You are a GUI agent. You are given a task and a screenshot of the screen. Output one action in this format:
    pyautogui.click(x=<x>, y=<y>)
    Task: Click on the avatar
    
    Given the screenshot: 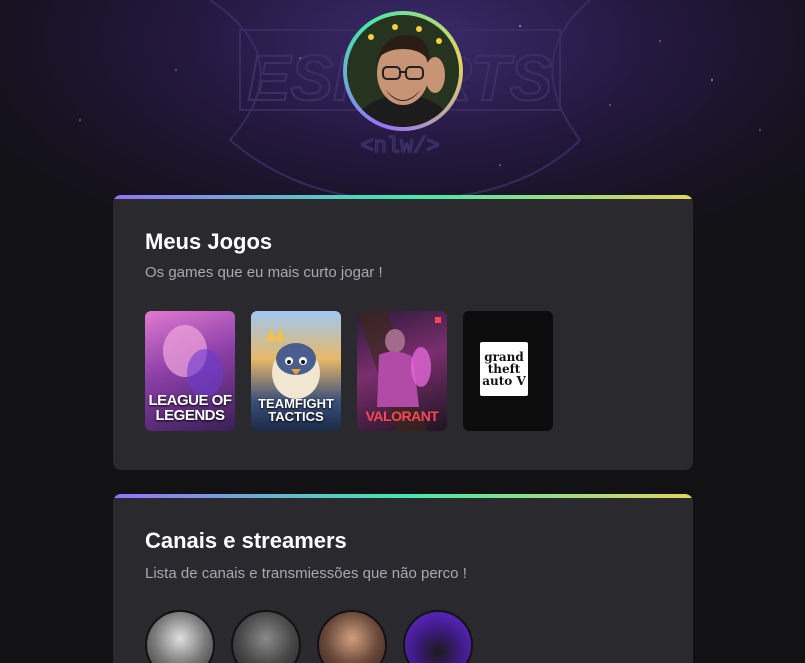 What is the action you would take?
    pyautogui.click(x=403, y=71)
    